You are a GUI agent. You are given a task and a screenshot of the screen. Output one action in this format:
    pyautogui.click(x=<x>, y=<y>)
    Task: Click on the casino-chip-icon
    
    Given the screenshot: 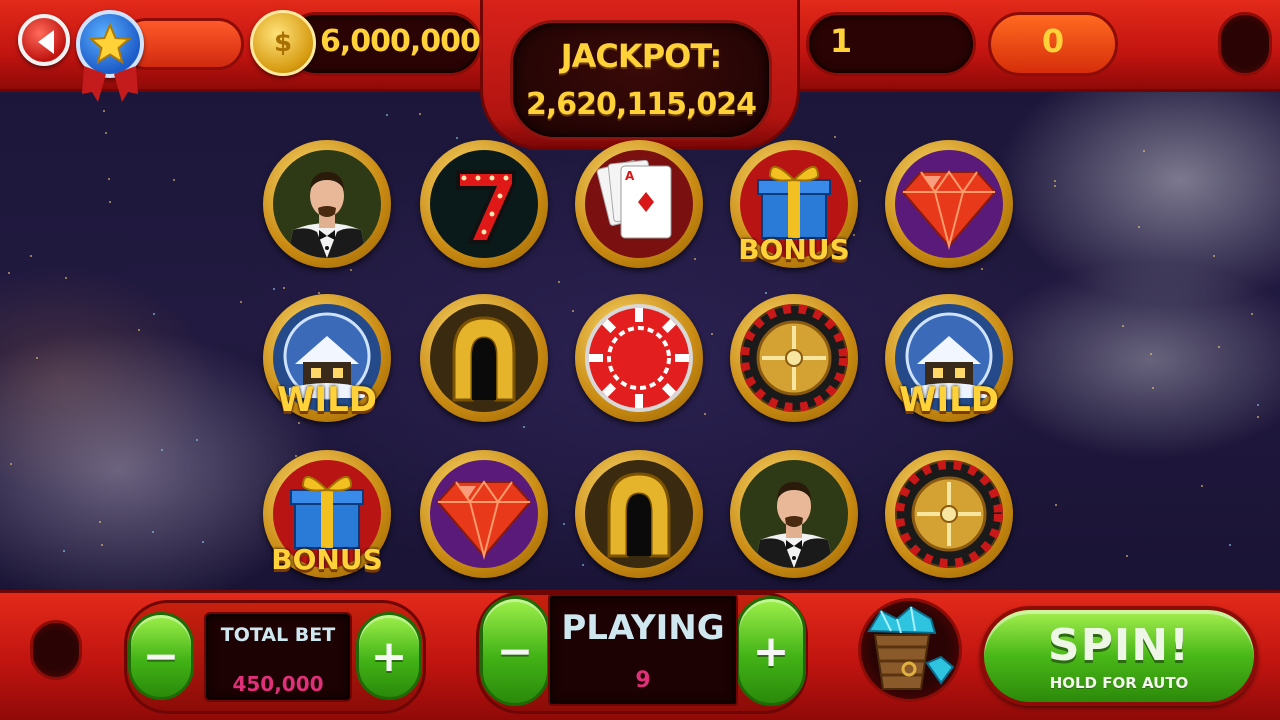 What is the action you would take?
    pyautogui.click(x=639, y=358)
    